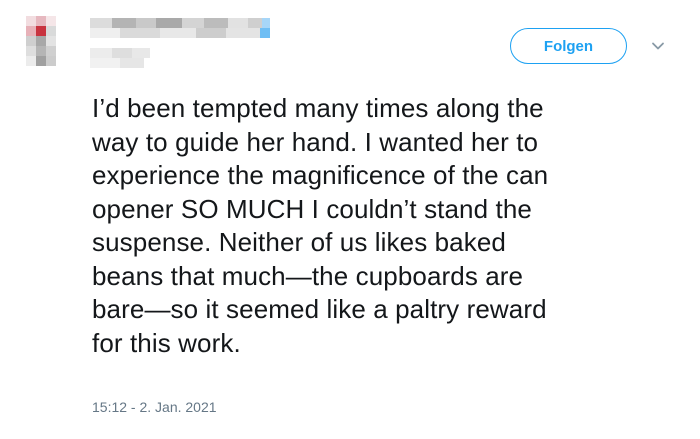 The image size is (700, 439). What do you see at coordinates (166, 342) in the screenshot?
I see `tweet-text-line: for this work.` at bounding box center [166, 342].